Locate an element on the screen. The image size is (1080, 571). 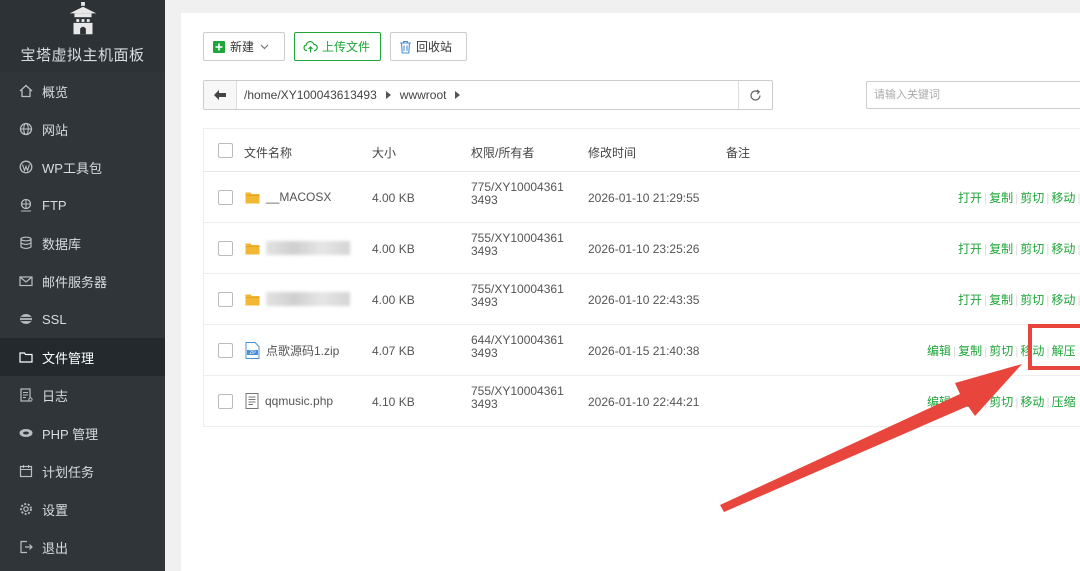
annotation-arrow-icon is located at coordinates (871, 438).